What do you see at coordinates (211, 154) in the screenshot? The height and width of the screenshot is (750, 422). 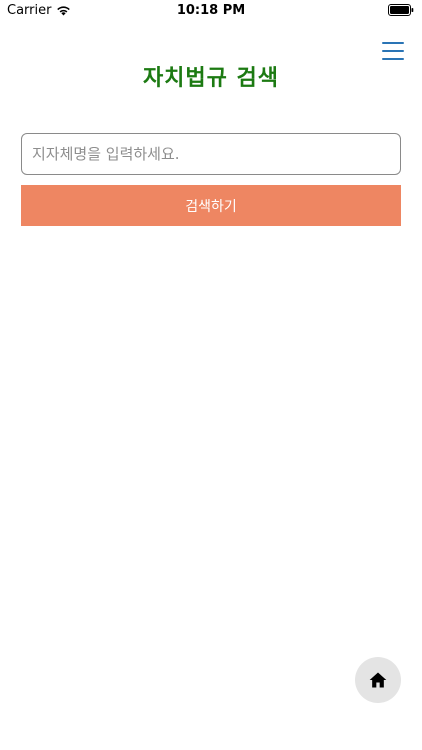 I see `search-input` at bounding box center [211, 154].